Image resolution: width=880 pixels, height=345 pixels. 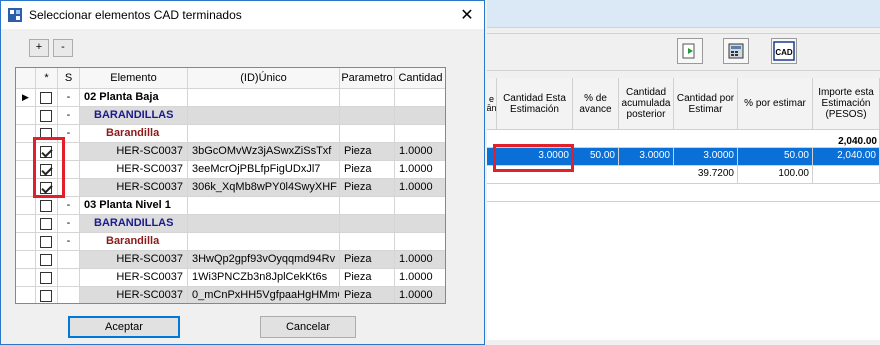 I want to click on cad-icon: CAD, so click(x=784, y=51).